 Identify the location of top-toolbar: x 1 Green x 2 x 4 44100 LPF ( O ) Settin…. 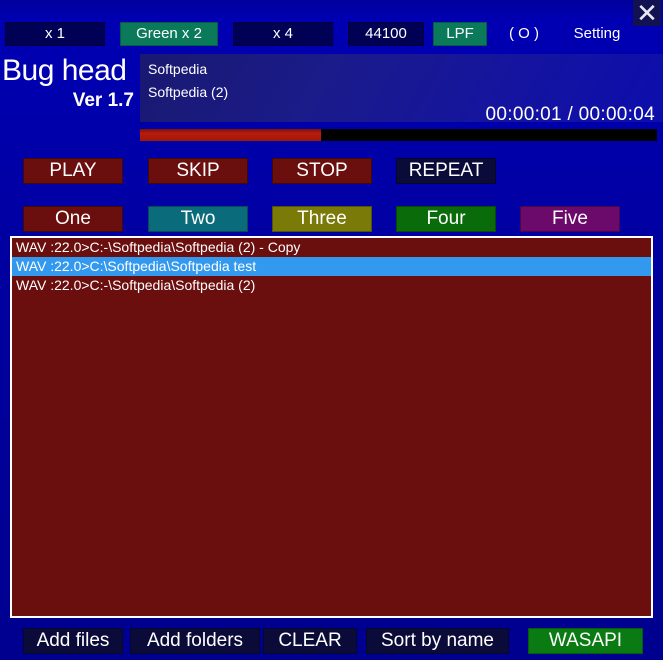
(331, 35).